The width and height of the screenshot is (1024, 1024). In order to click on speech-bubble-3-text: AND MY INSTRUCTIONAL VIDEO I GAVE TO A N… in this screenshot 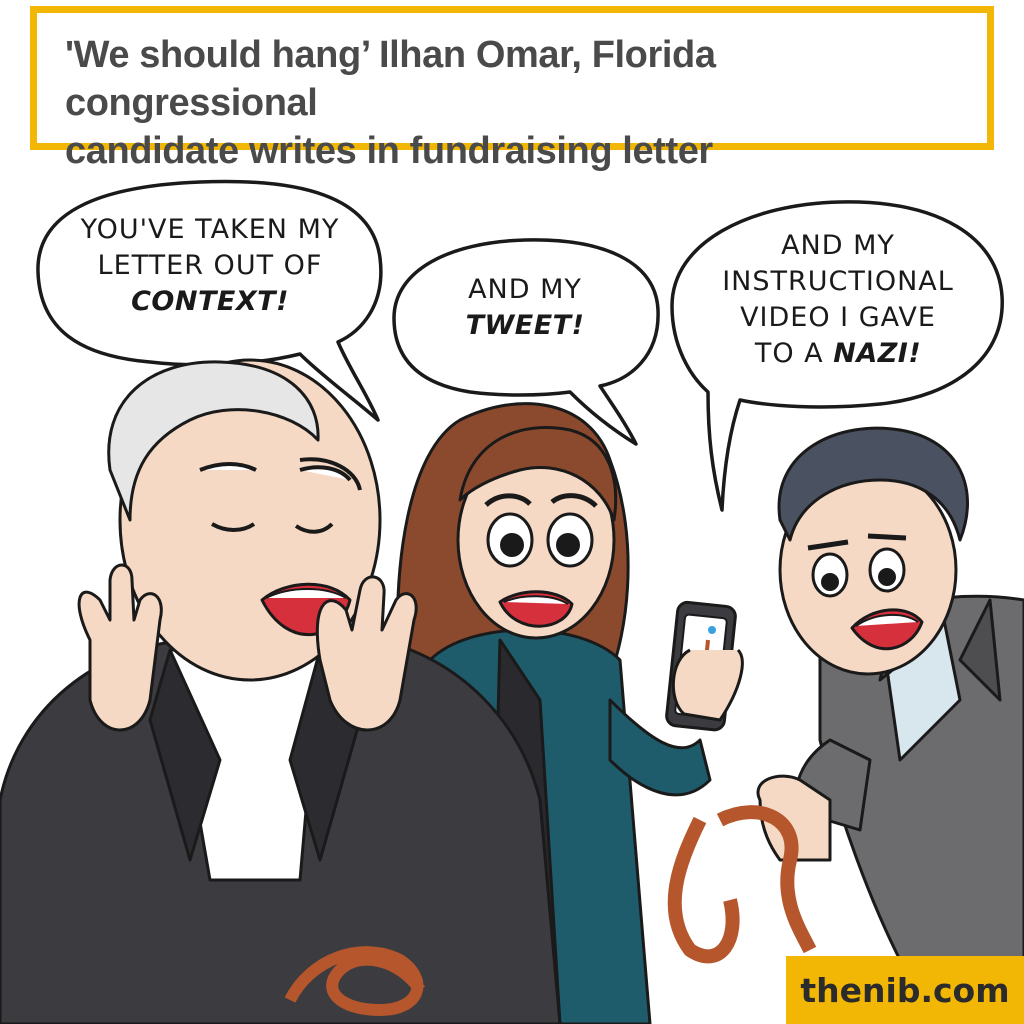, I will do `click(838, 299)`.